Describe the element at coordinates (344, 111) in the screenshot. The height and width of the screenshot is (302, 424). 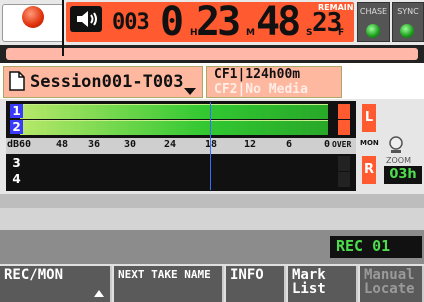
I see `over-indicator-ch1` at that location.